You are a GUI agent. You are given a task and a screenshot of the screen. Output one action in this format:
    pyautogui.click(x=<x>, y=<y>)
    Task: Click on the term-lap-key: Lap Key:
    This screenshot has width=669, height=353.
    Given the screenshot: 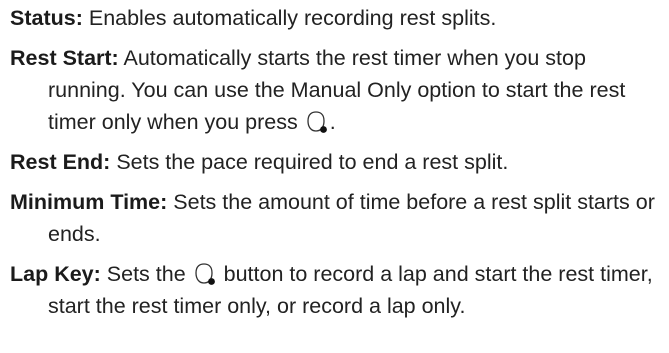 What is the action you would take?
    pyautogui.click(x=55, y=274)
    